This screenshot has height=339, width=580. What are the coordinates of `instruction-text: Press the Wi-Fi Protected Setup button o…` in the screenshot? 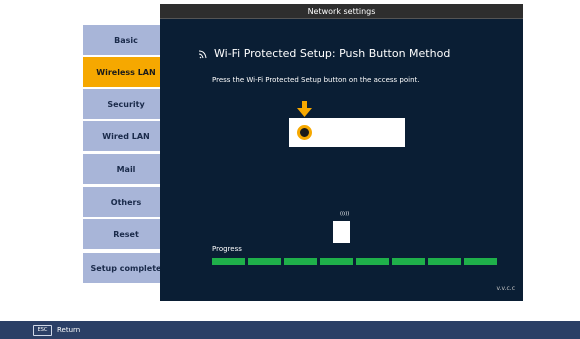 It's located at (316, 80).